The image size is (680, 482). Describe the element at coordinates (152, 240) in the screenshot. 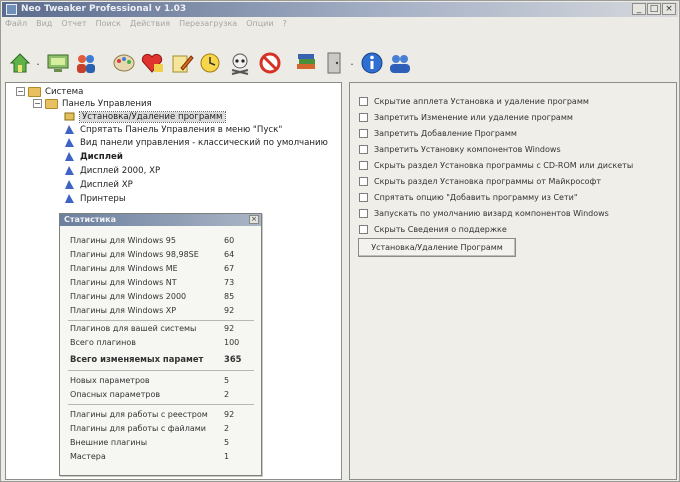

I see `stat-row: Плагины для Windows 95 60` at that location.